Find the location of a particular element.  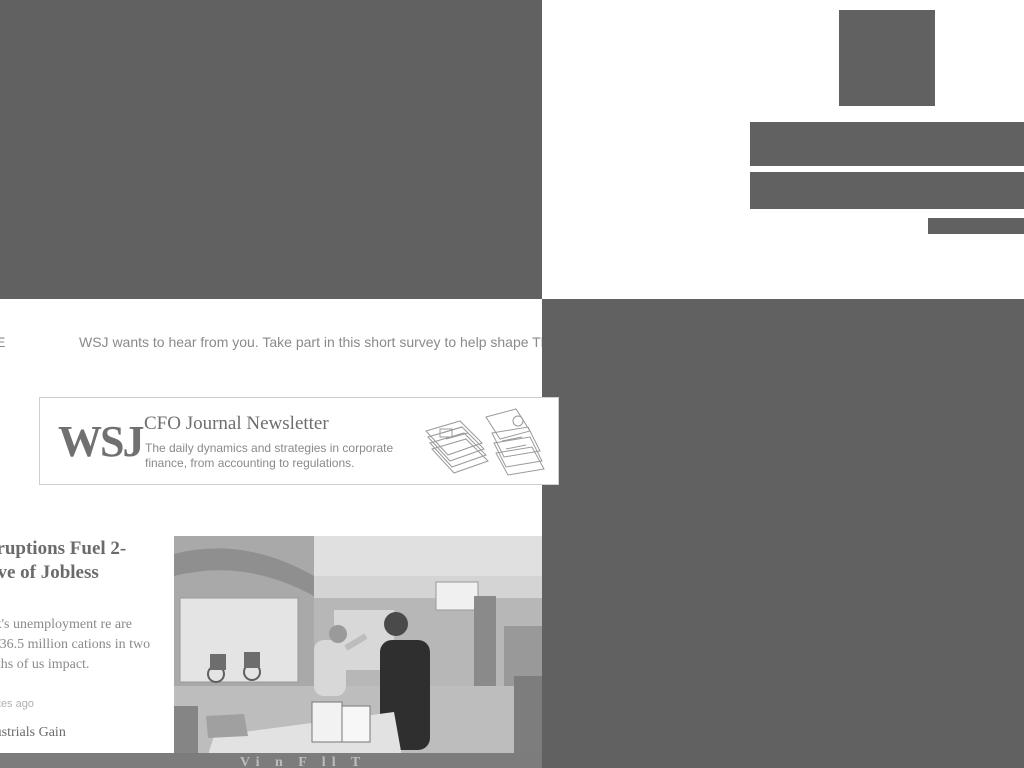

related-headline: Industrials Gain is located at coordinates (33, 733).